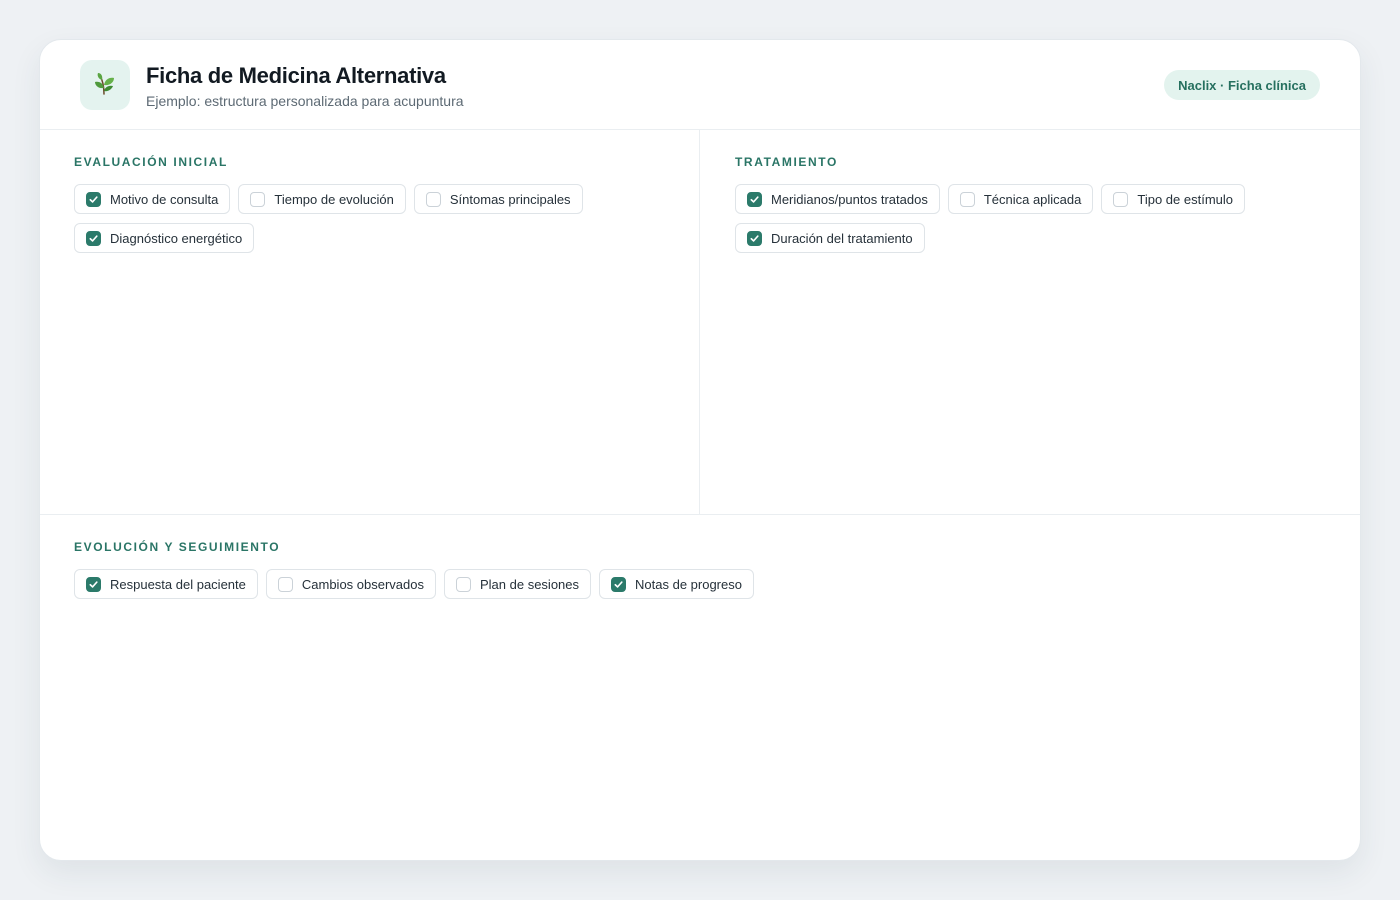 Image resolution: width=1400 pixels, height=900 pixels. I want to click on field-checkbox-chip: Motivo de consulta, so click(152, 199).